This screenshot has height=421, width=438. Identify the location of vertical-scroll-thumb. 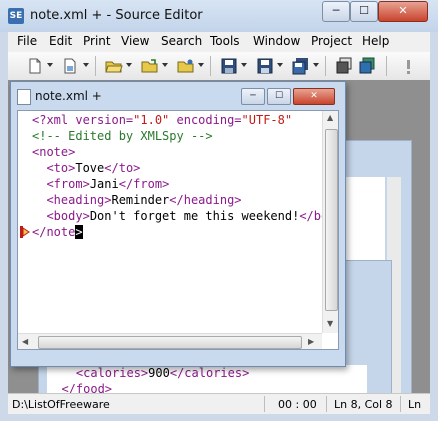
(331, 220).